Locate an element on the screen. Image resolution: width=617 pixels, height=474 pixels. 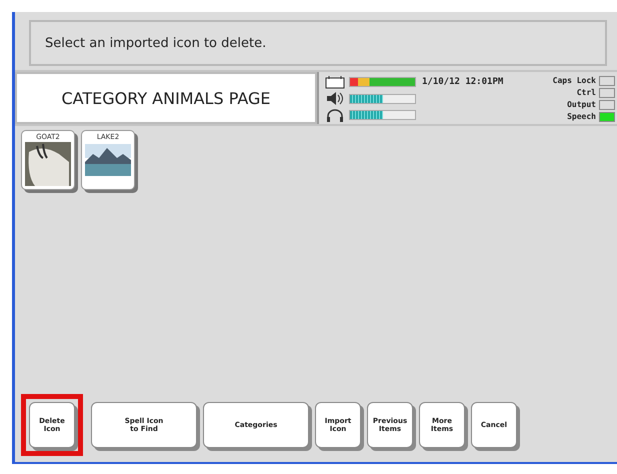
goat-photo is located at coordinates (48, 164).